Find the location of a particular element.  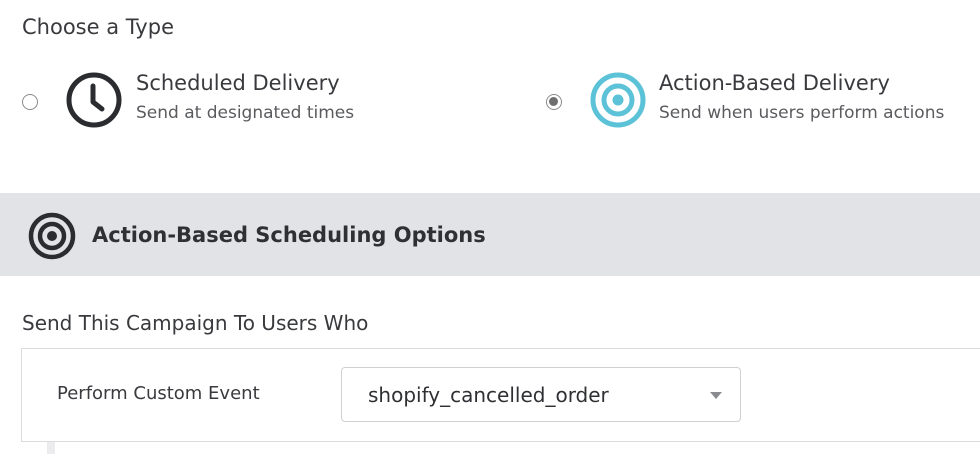

send-to-heading: Send This Campaign To Users Who is located at coordinates (195, 323).